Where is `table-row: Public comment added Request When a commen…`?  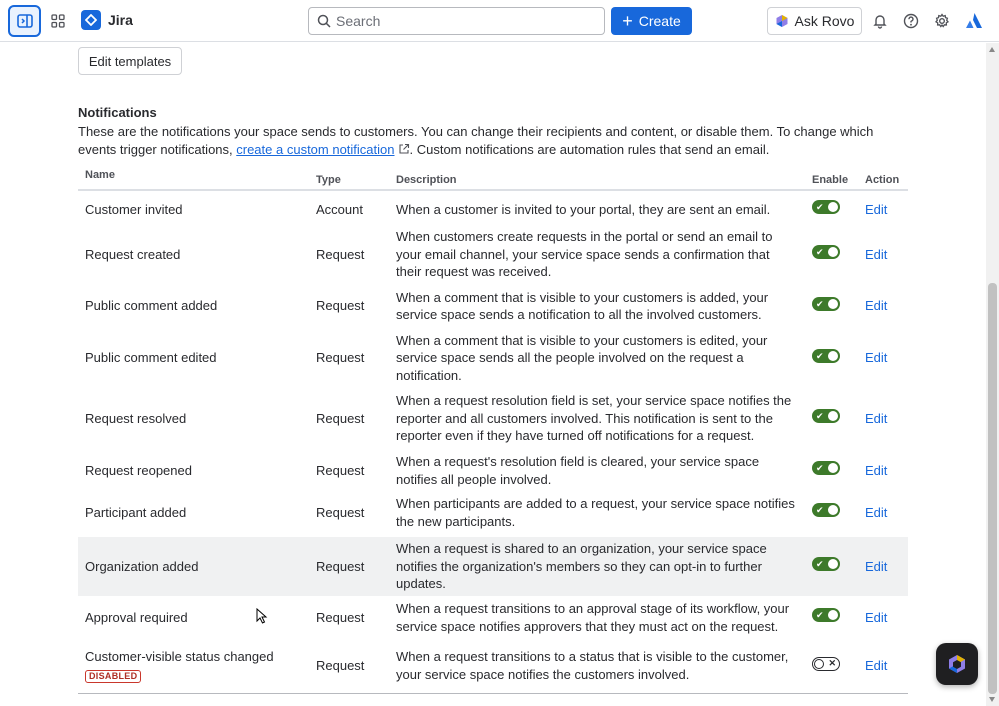 table-row: Public comment added Request When a commen… is located at coordinates (493, 306).